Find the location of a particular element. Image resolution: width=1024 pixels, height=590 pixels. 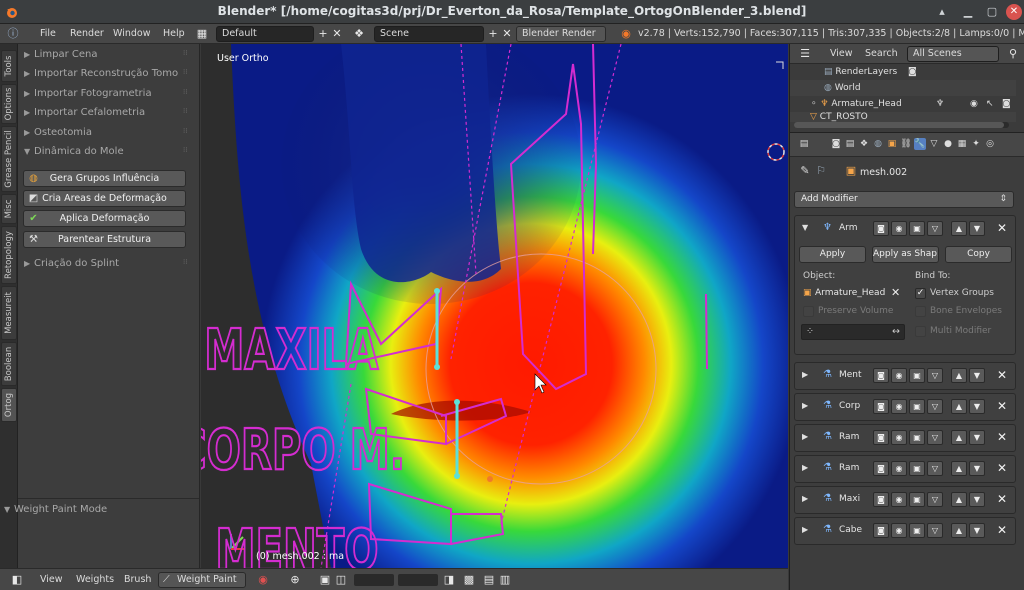

outliner-row-ct-rosto: ▽ CT_ROSTO is located at coordinates (903, 117).